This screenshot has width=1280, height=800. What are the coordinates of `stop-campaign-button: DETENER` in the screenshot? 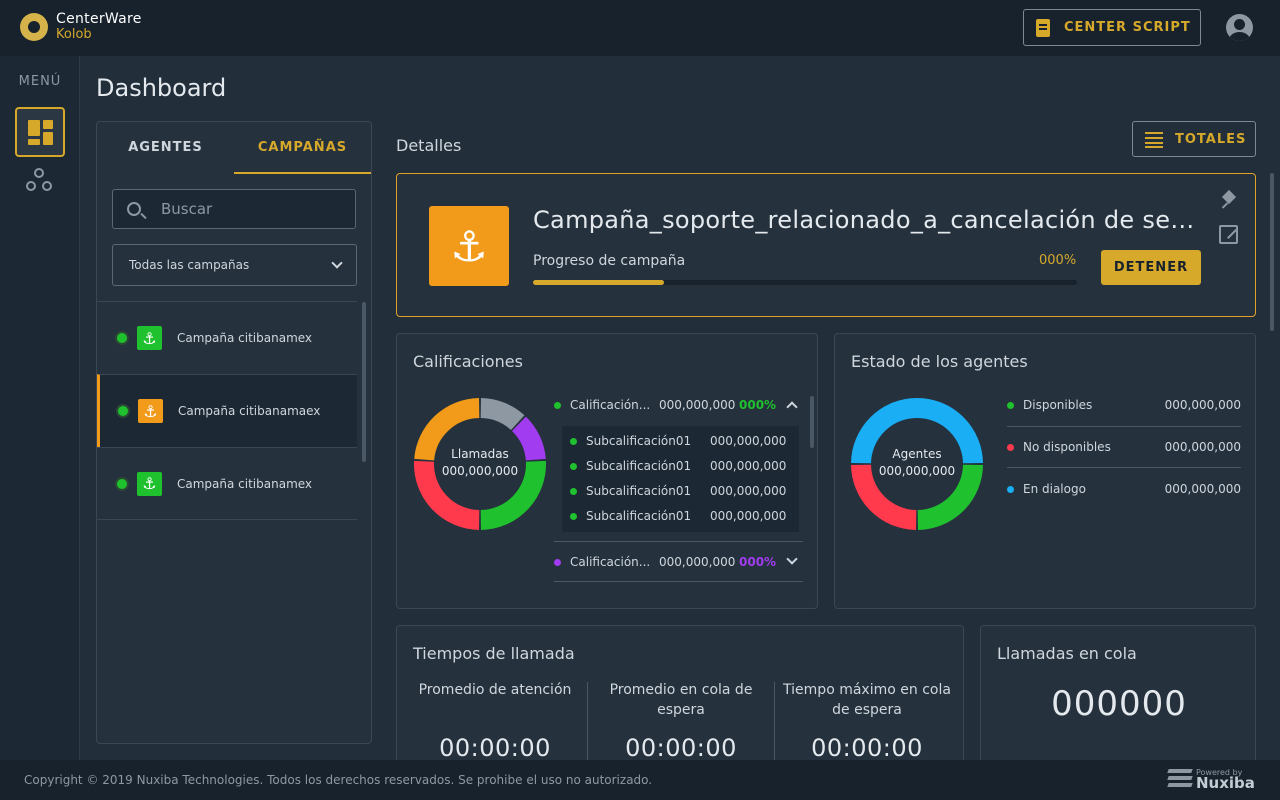 It's located at (1151, 267).